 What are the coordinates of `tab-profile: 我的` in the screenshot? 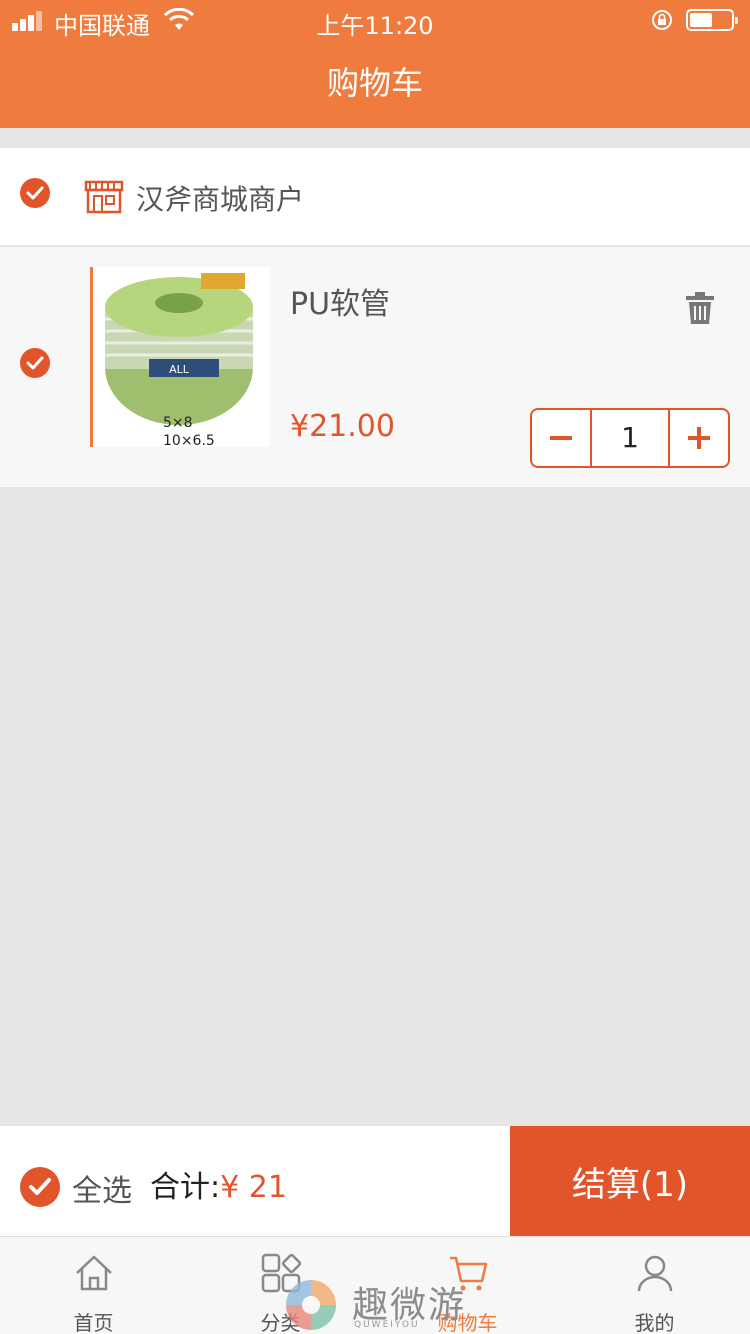 It's located at (654, 1285).